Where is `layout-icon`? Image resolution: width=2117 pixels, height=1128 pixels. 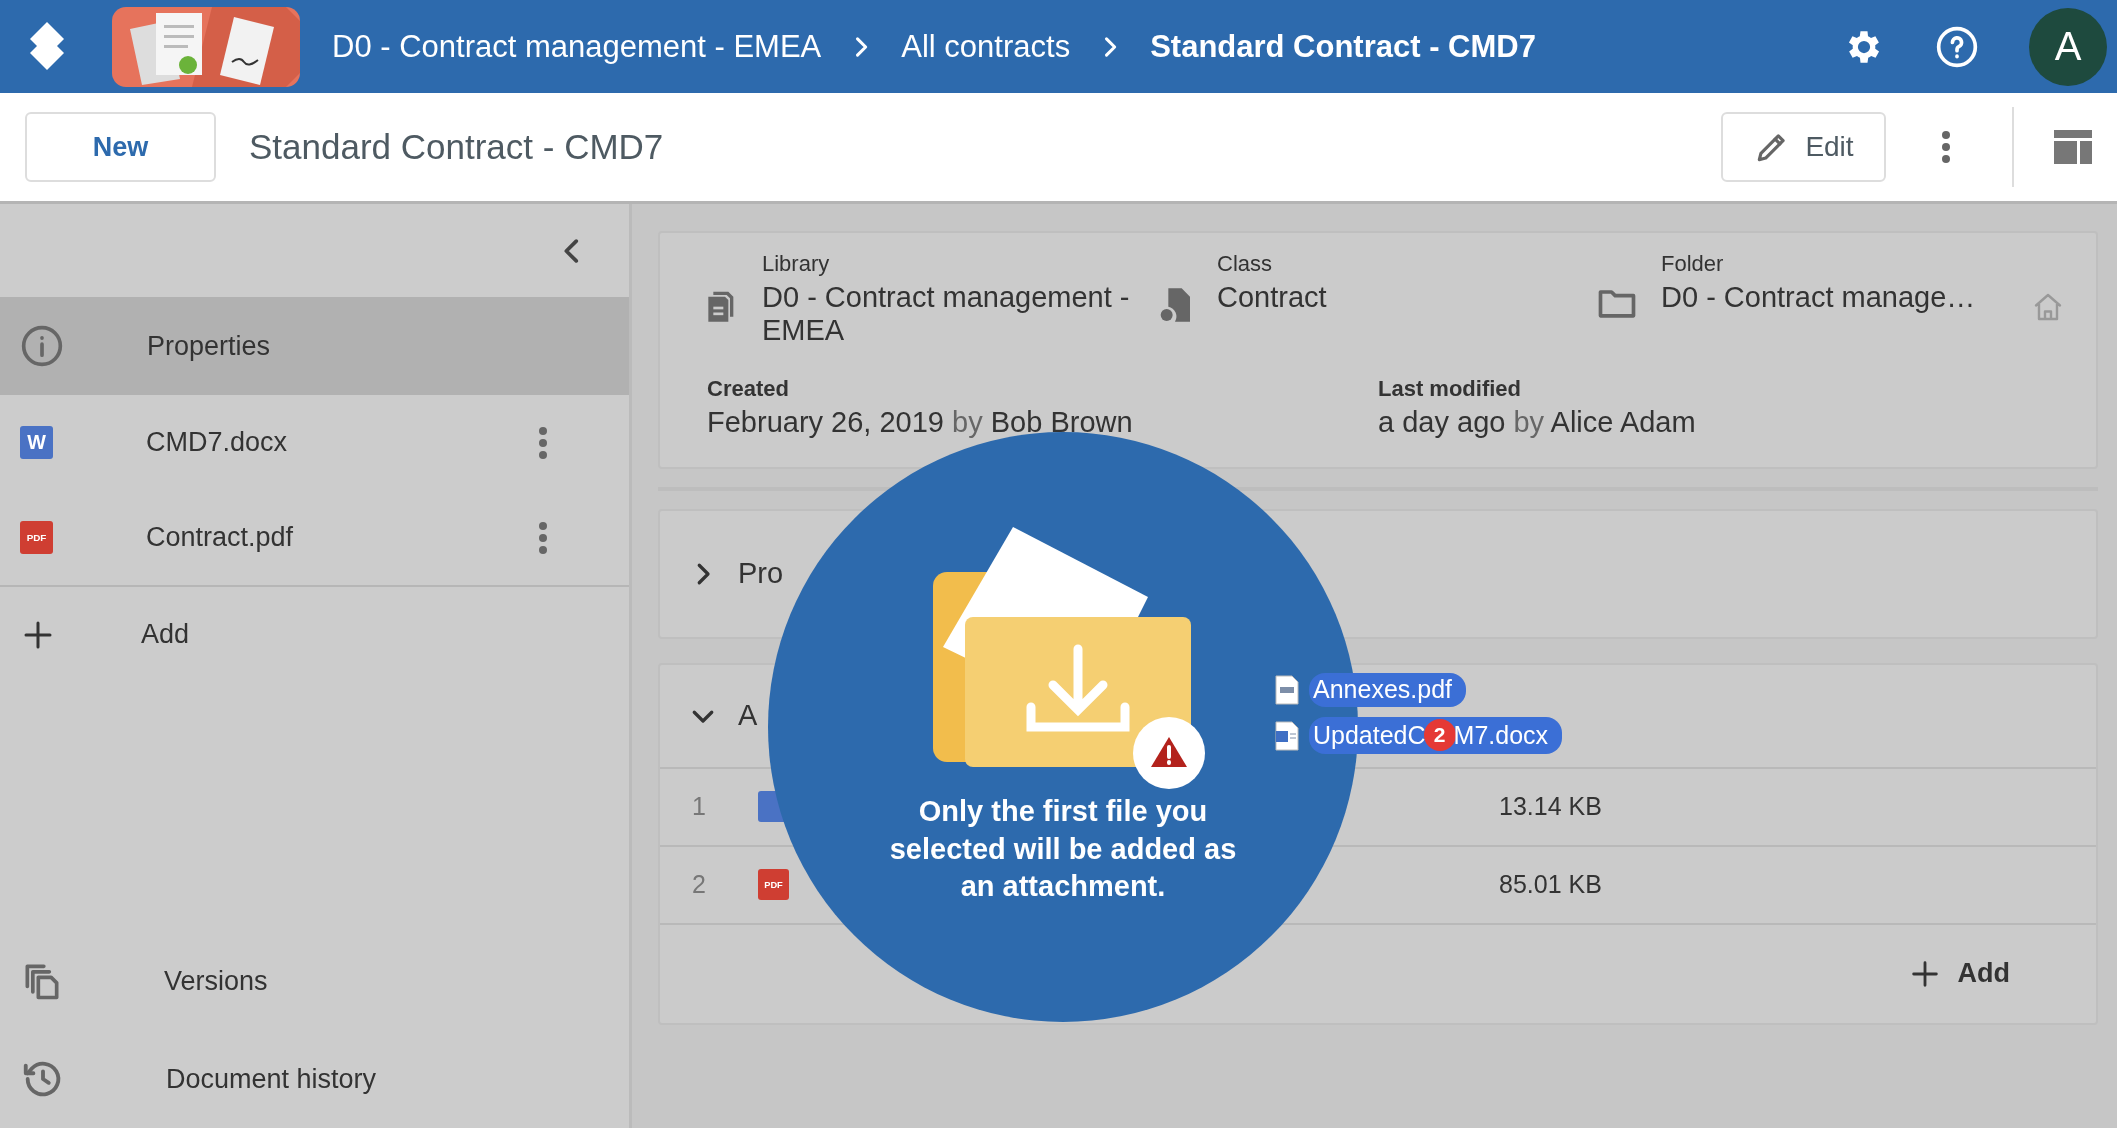 layout-icon is located at coordinates (2073, 147).